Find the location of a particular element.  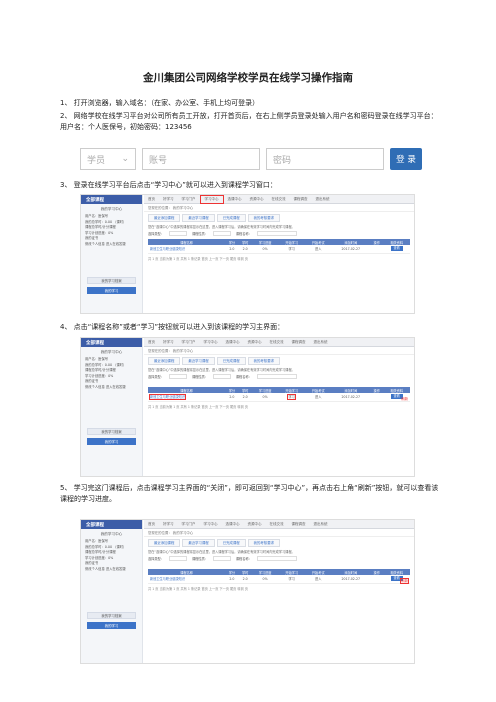

step-1: 1、 打开浏览器，输入域名：（在家、办公室、手机上均可登录） is located at coordinates (160, 103).